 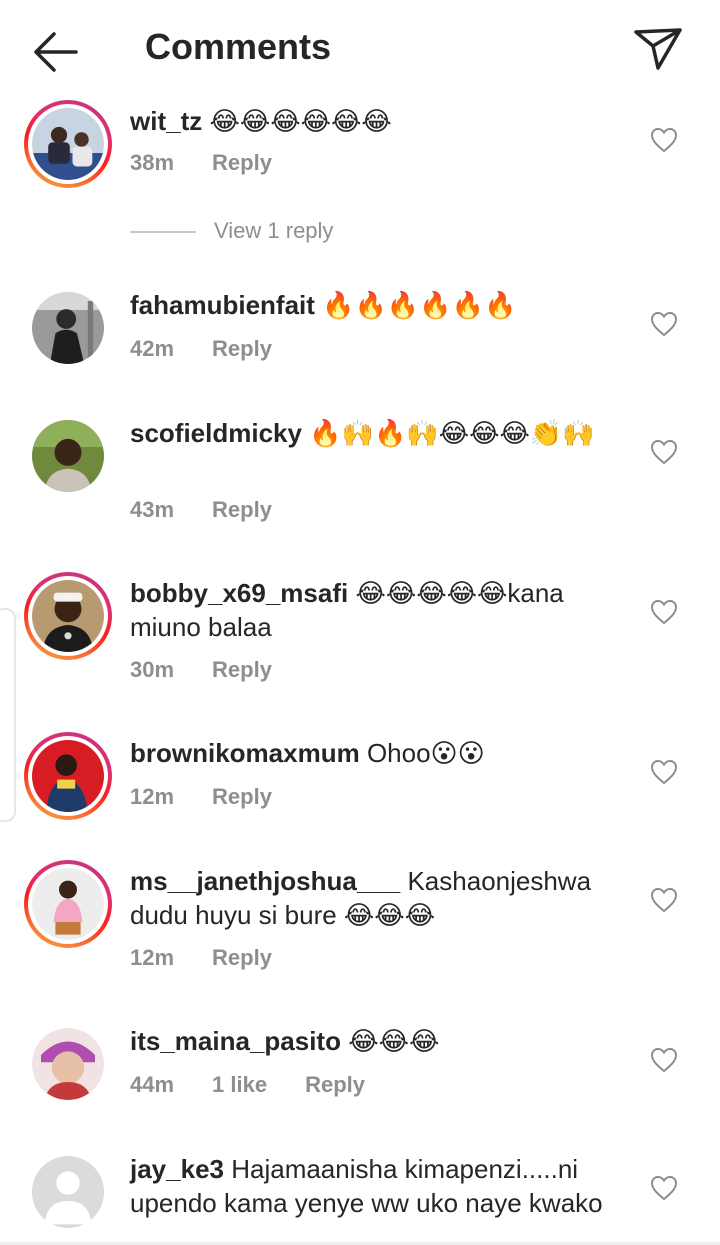 What do you see at coordinates (394, 1041) in the screenshot?
I see `comment-body: 😂😂😂` at bounding box center [394, 1041].